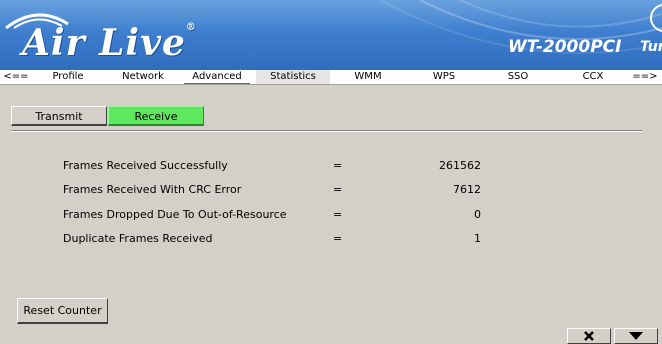 The width and height of the screenshot is (662, 344). Describe the element at coordinates (518, 77) in the screenshot. I see `tab-sso: SSO` at that location.